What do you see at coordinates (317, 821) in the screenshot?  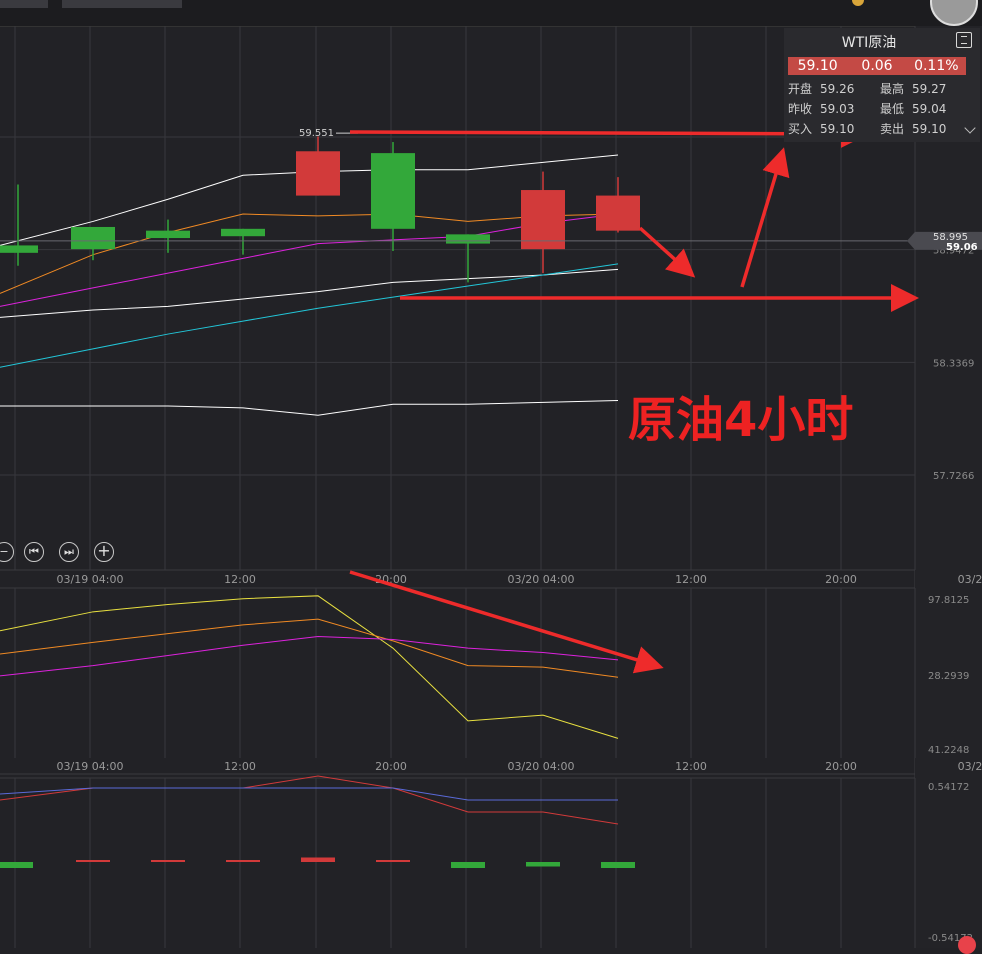 I see `macd-indicator-pane` at bounding box center [317, 821].